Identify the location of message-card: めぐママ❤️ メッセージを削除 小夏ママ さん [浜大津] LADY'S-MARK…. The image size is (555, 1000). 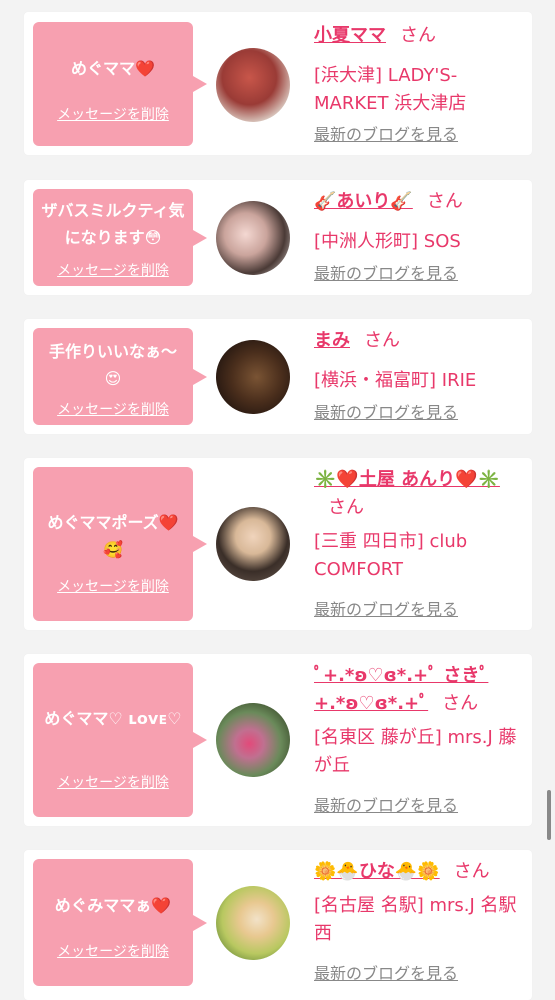
(278, 83).